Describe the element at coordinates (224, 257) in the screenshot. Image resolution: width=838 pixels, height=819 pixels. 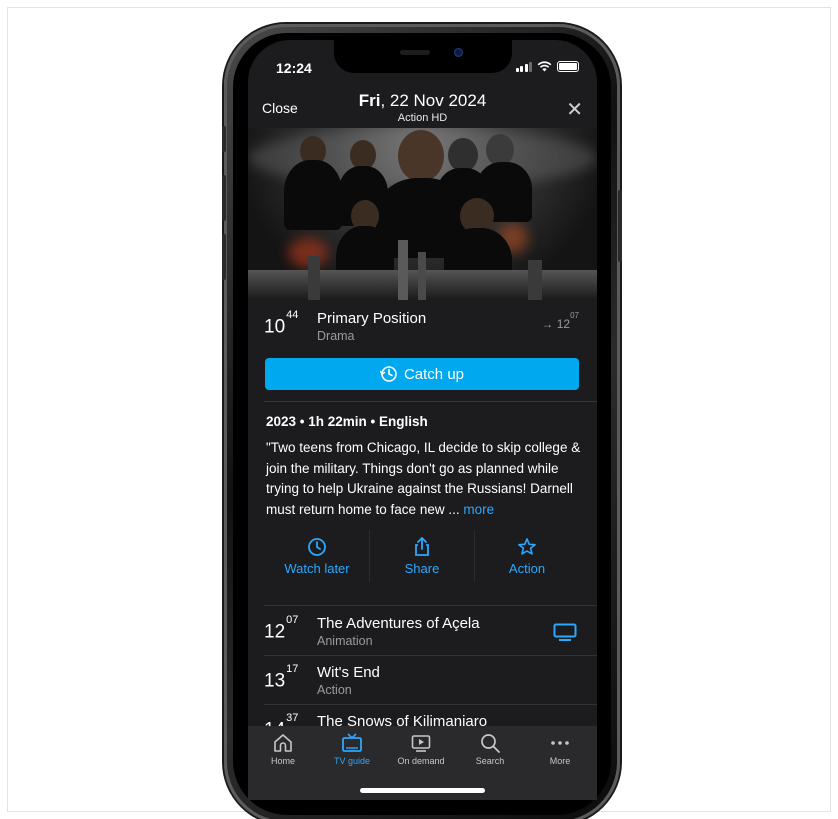
I see `volume-down-button` at that location.